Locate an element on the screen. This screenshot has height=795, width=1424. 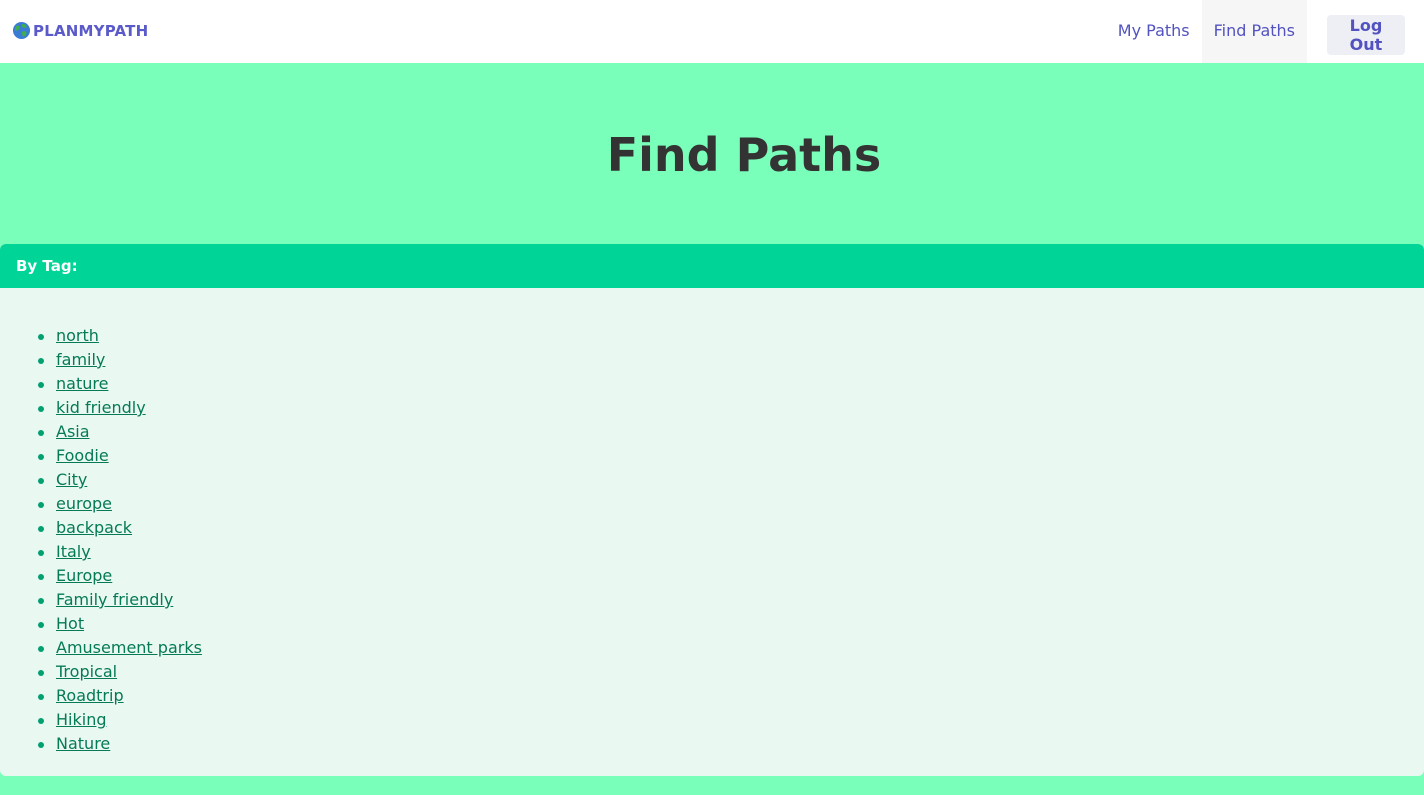
list-item: Nature is located at coordinates (731, 744).